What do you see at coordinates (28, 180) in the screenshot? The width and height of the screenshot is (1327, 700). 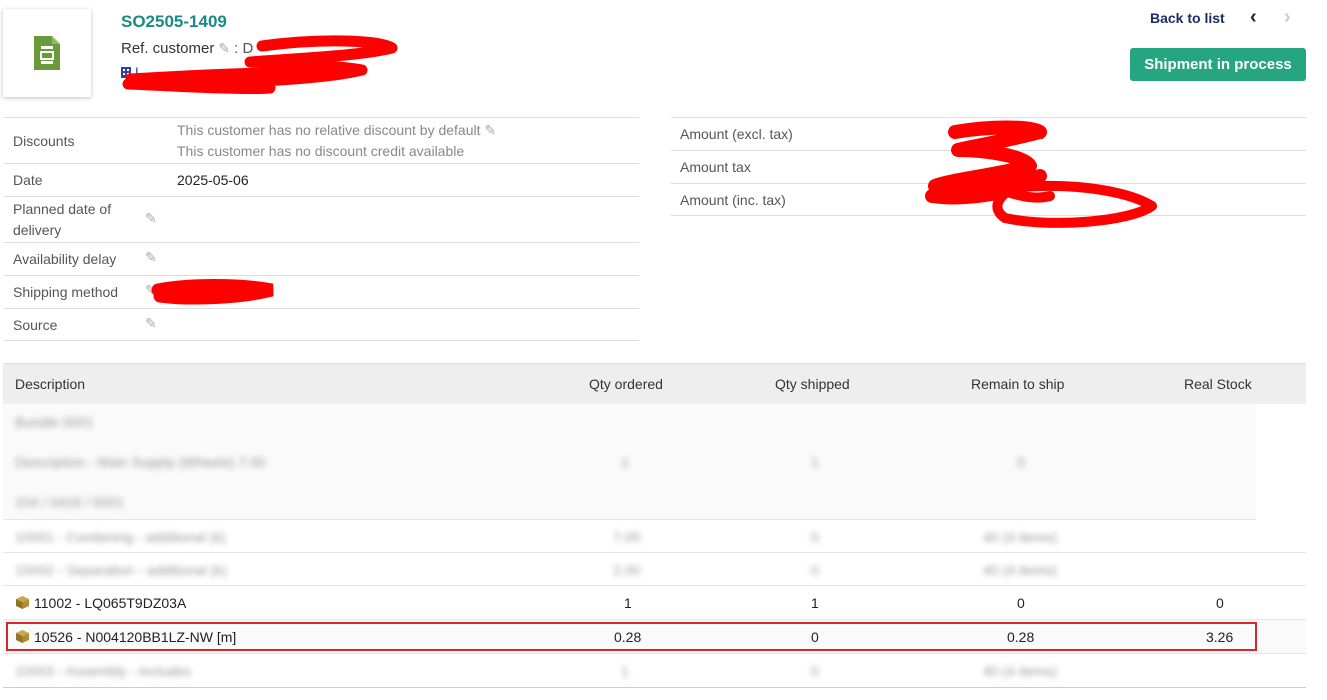 I see `date-label: Date` at bounding box center [28, 180].